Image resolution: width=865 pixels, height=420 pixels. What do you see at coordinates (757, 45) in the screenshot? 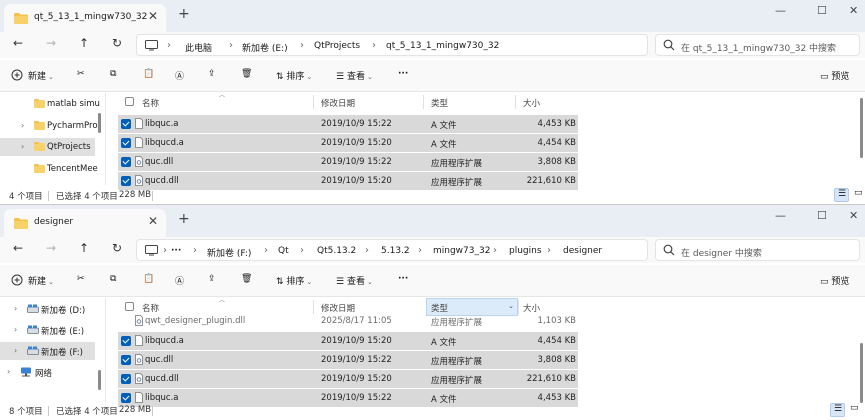
I see `search-box: 在 qt_5_13_1_mingw730_32 中搜索` at bounding box center [757, 45].